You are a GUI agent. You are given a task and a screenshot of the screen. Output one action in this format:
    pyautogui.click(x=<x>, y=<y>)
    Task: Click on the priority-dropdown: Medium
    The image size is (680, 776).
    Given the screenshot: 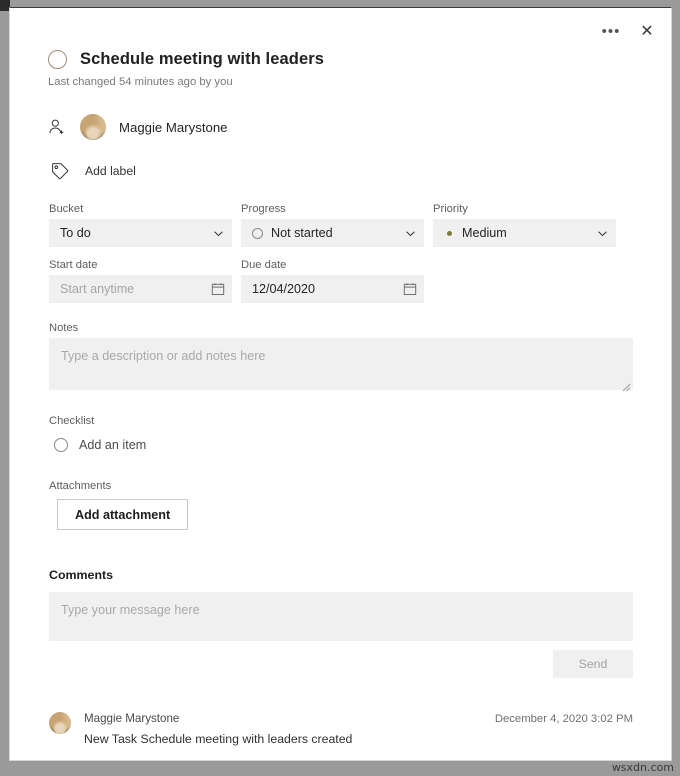 What is the action you would take?
    pyautogui.click(x=524, y=233)
    